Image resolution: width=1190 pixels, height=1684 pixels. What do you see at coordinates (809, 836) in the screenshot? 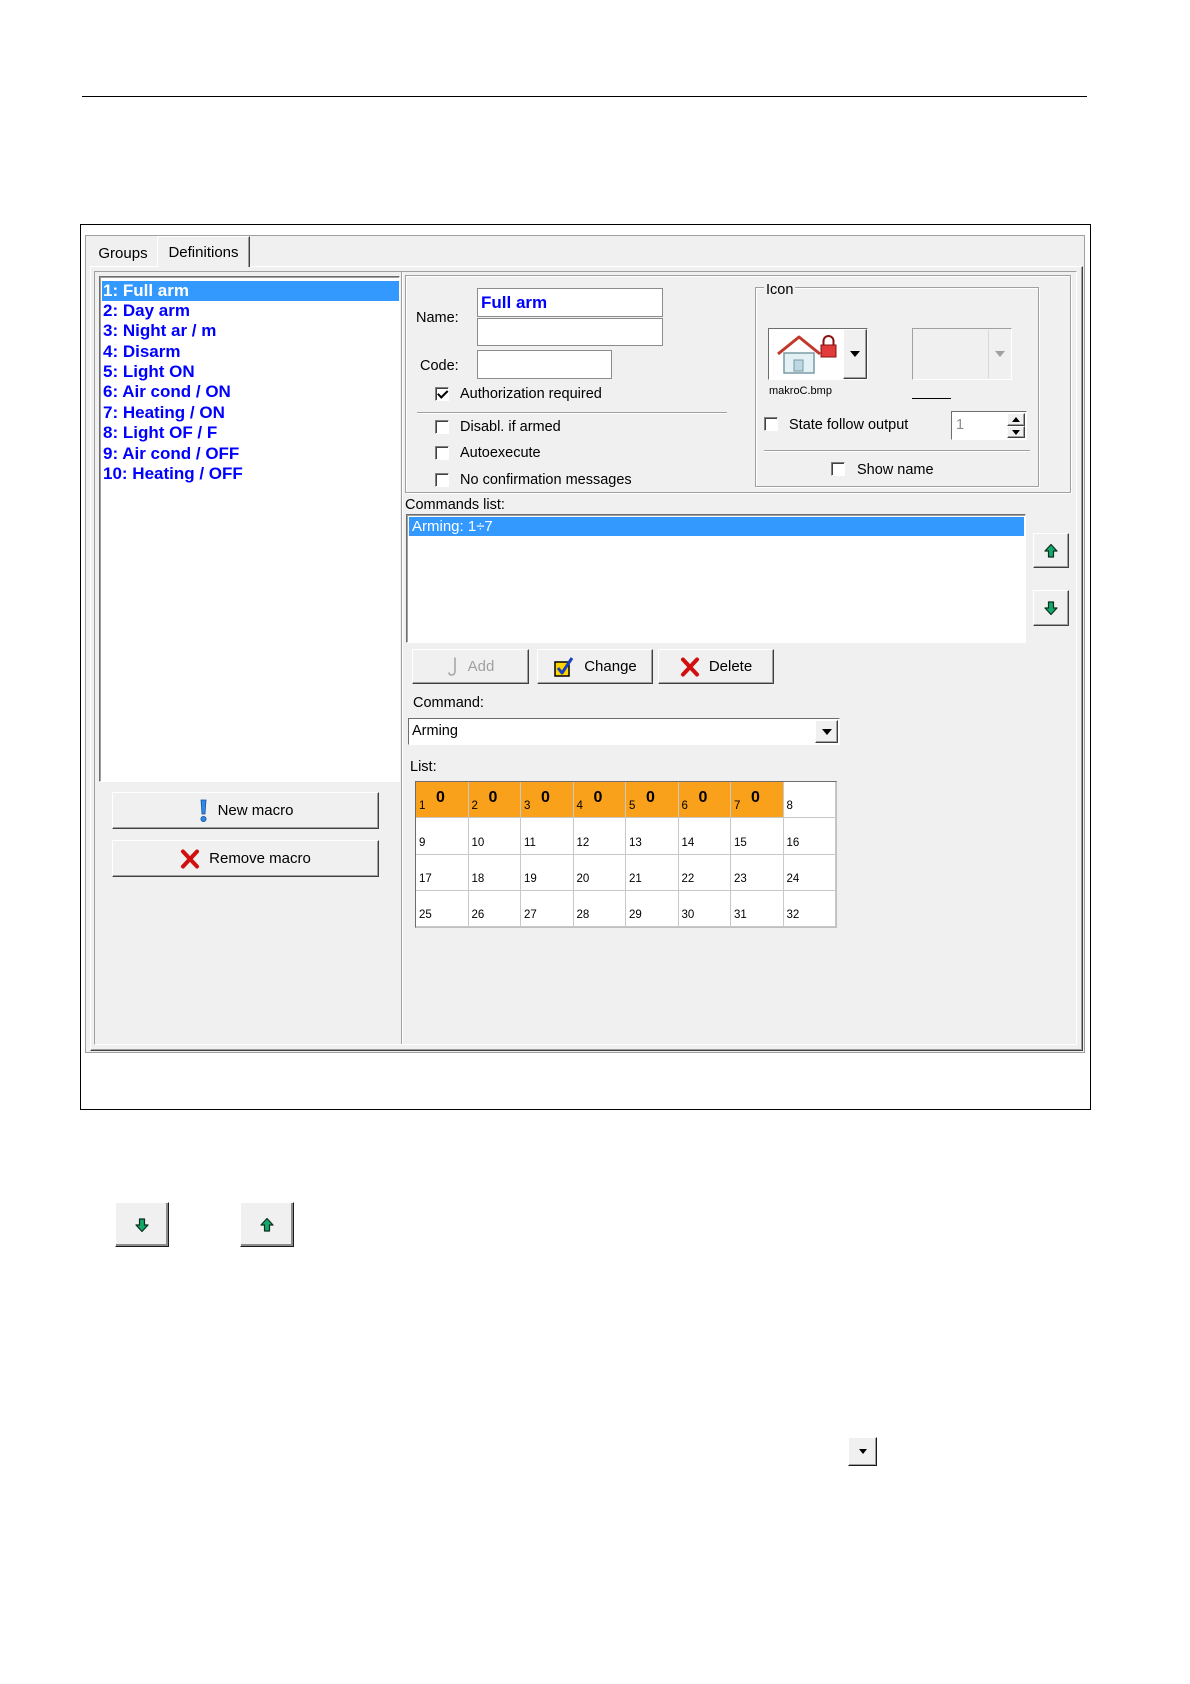
I see `list-cell: 16` at bounding box center [809, 836].